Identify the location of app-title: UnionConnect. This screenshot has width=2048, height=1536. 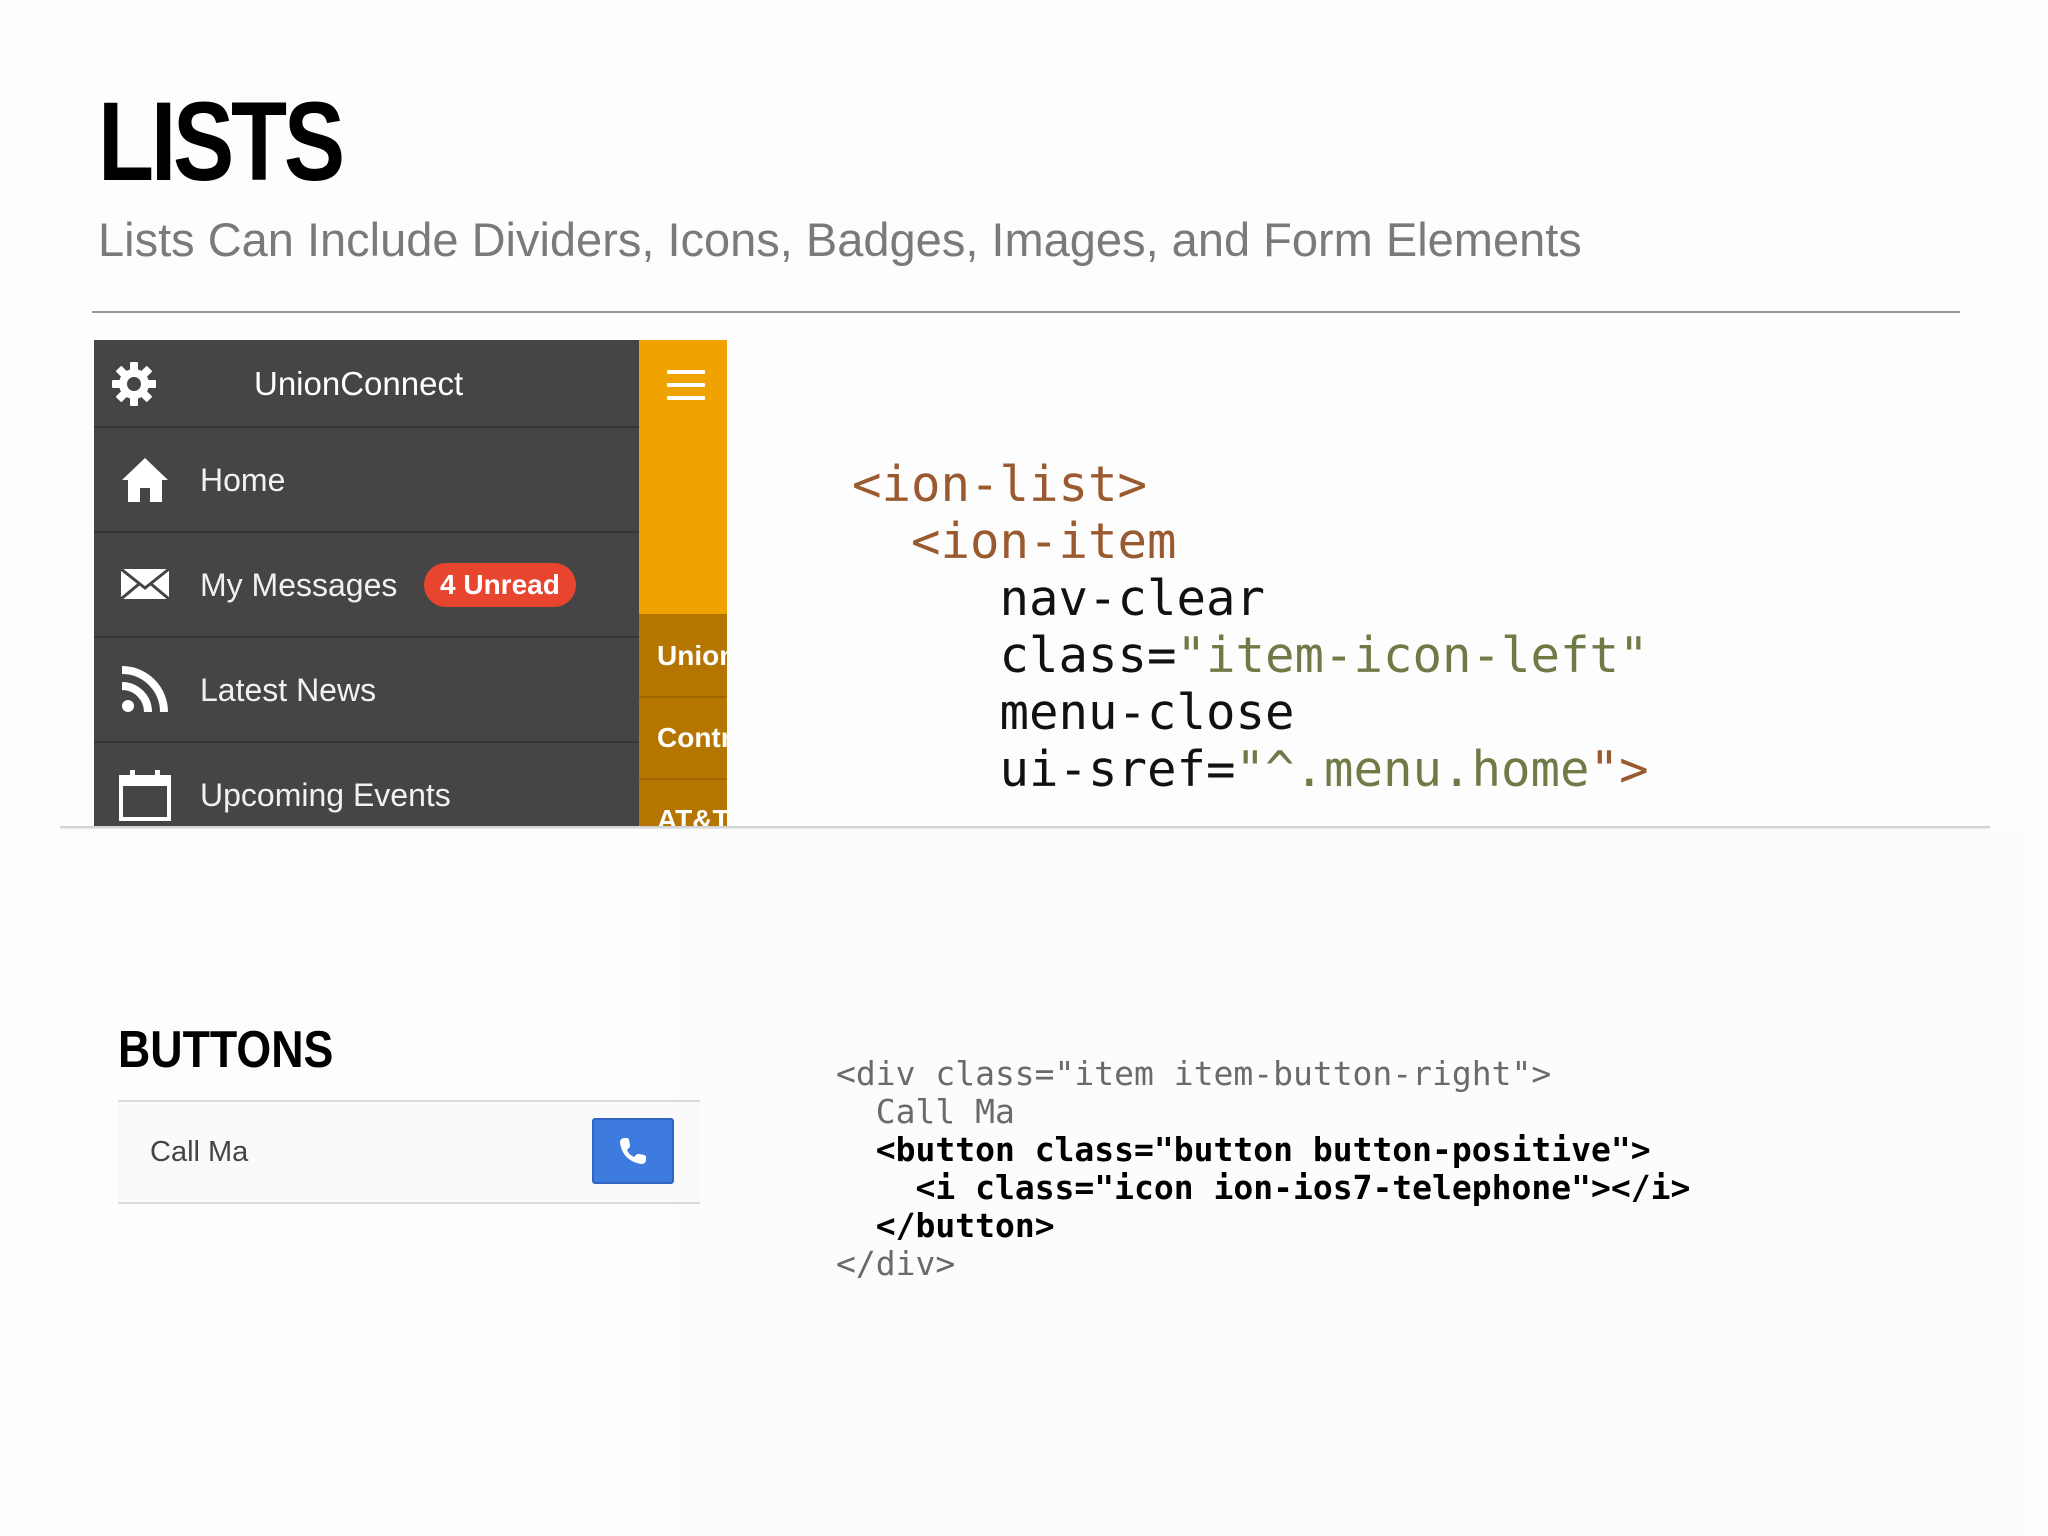
(359, 383).